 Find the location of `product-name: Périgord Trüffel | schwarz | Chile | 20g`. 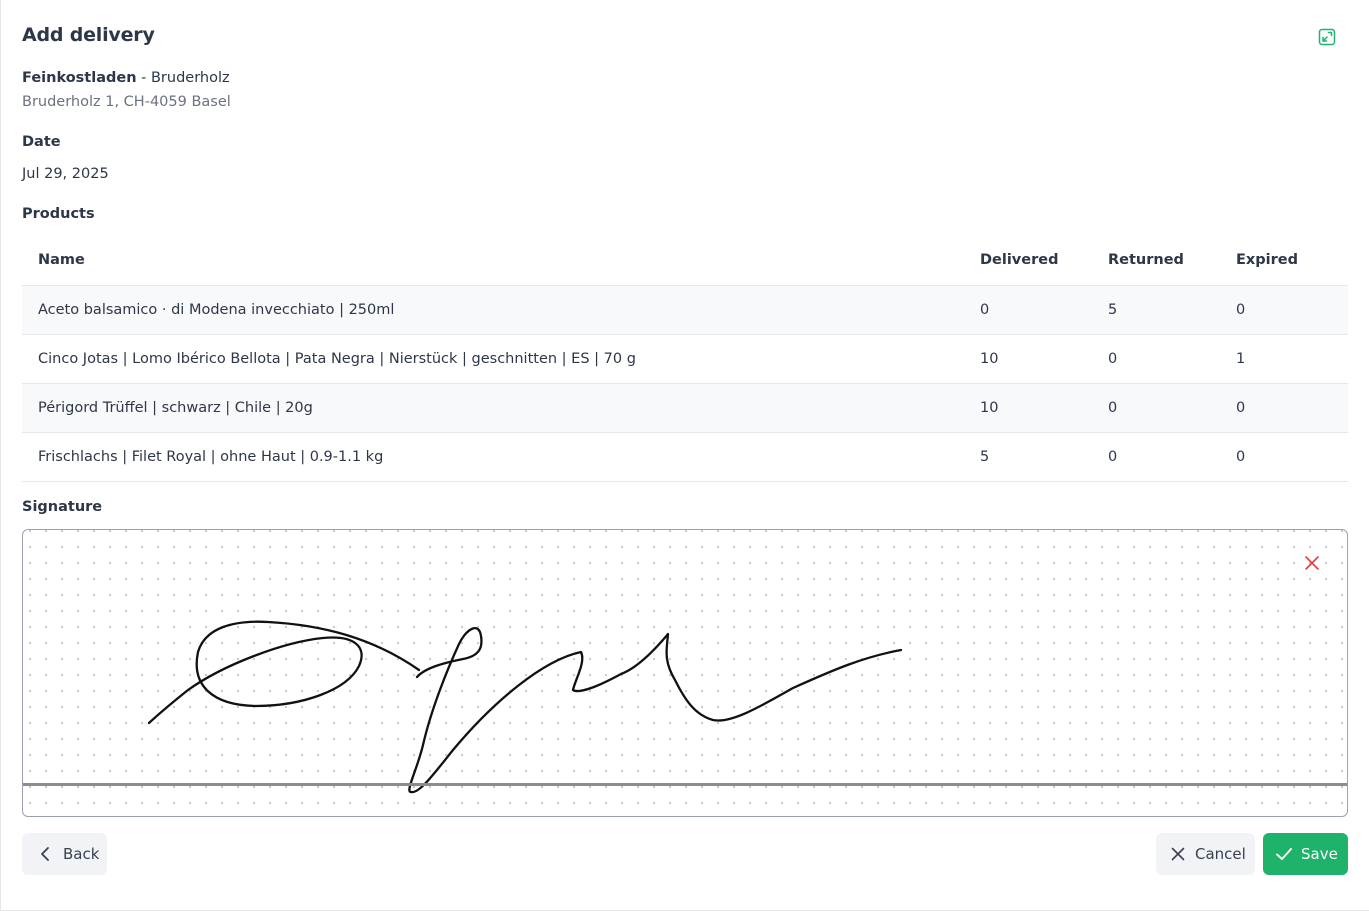

product-name: Périgord Trüffel | schwarz | Chile | 20g is located at coordinates (493, 408).